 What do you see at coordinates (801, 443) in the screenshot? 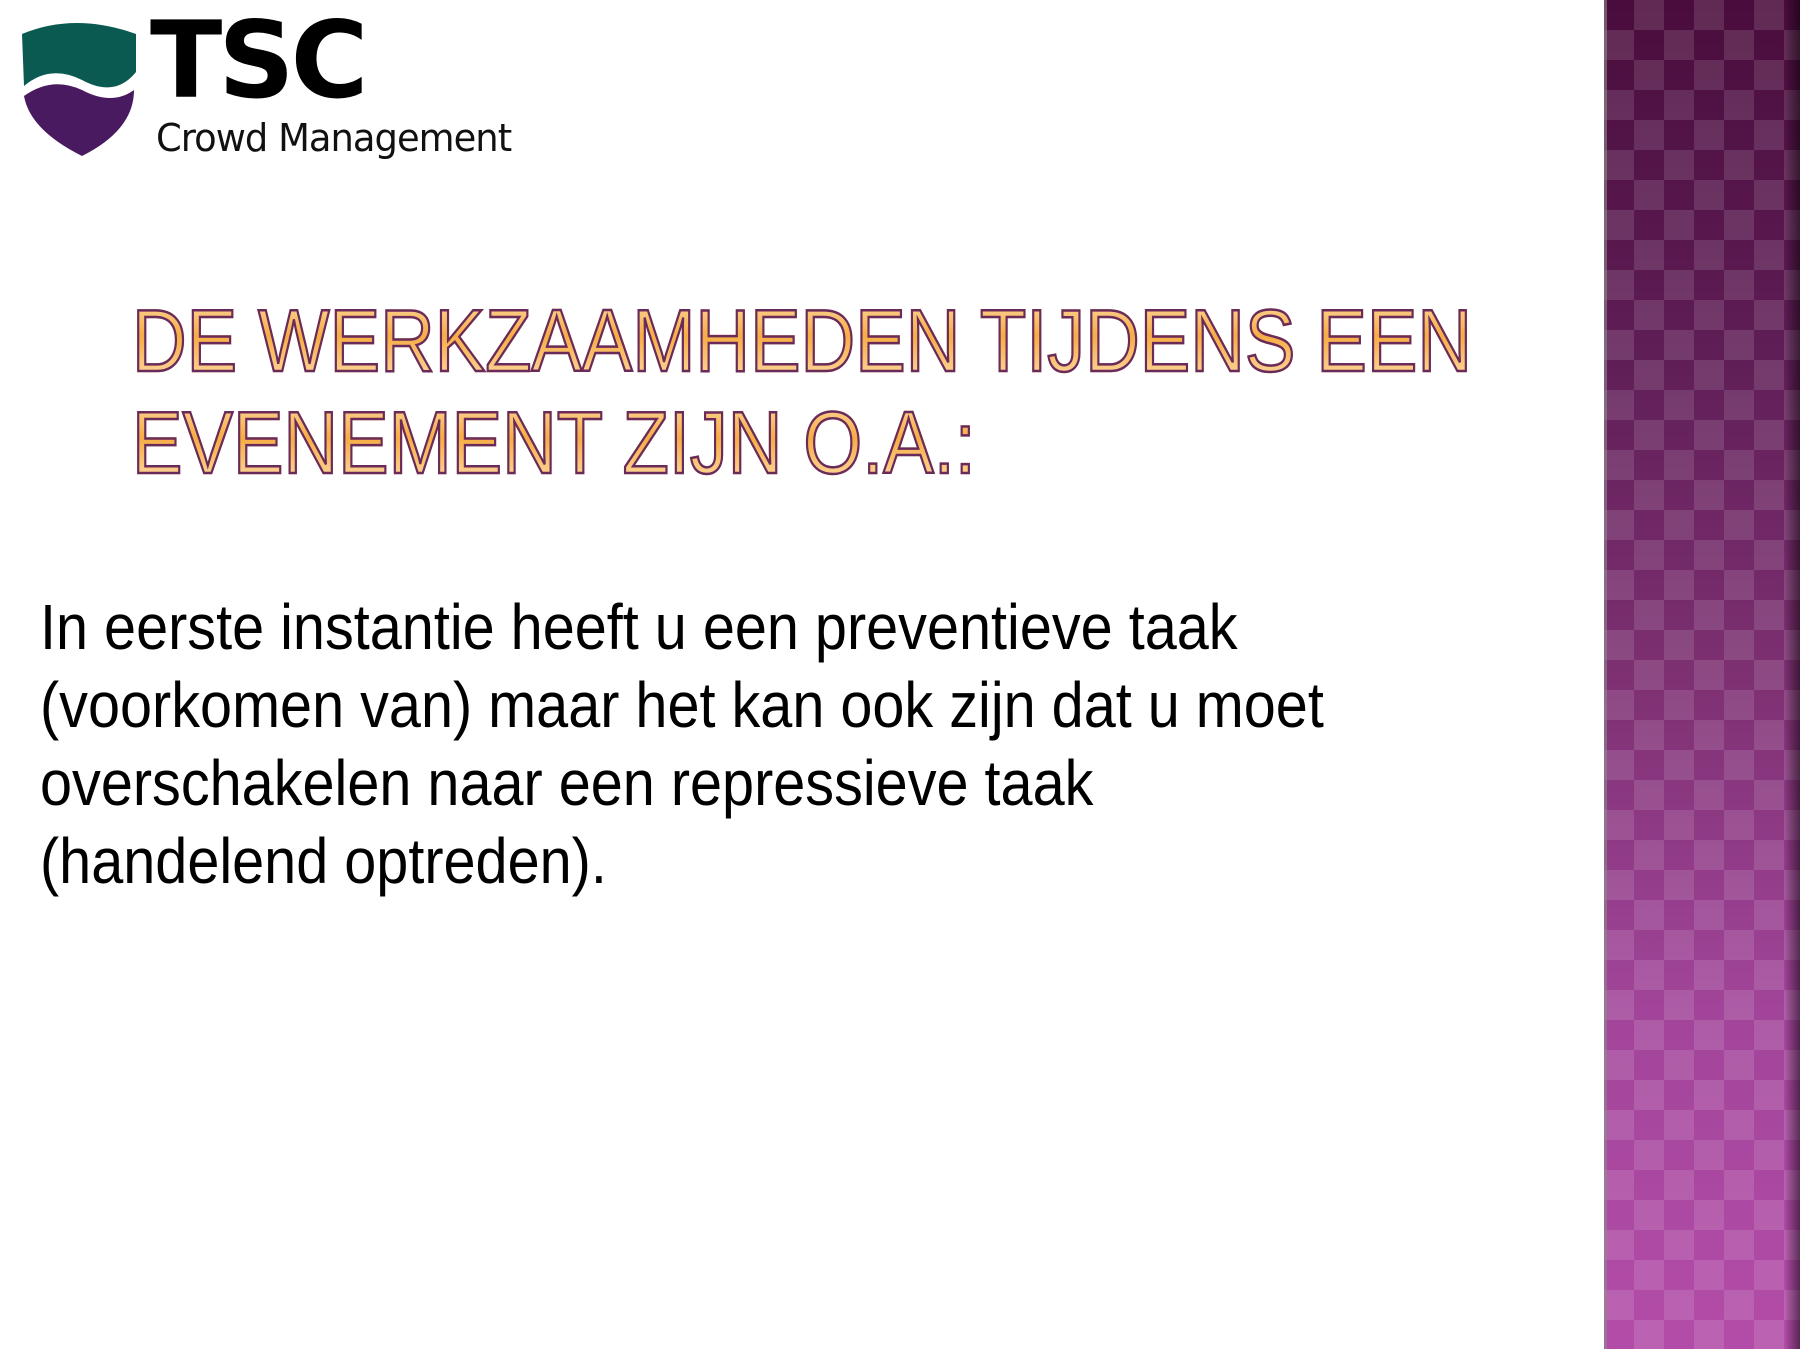
I see `title-line: EVENEMENT ZIJN O.A.:` at bounding box center [801, 443].